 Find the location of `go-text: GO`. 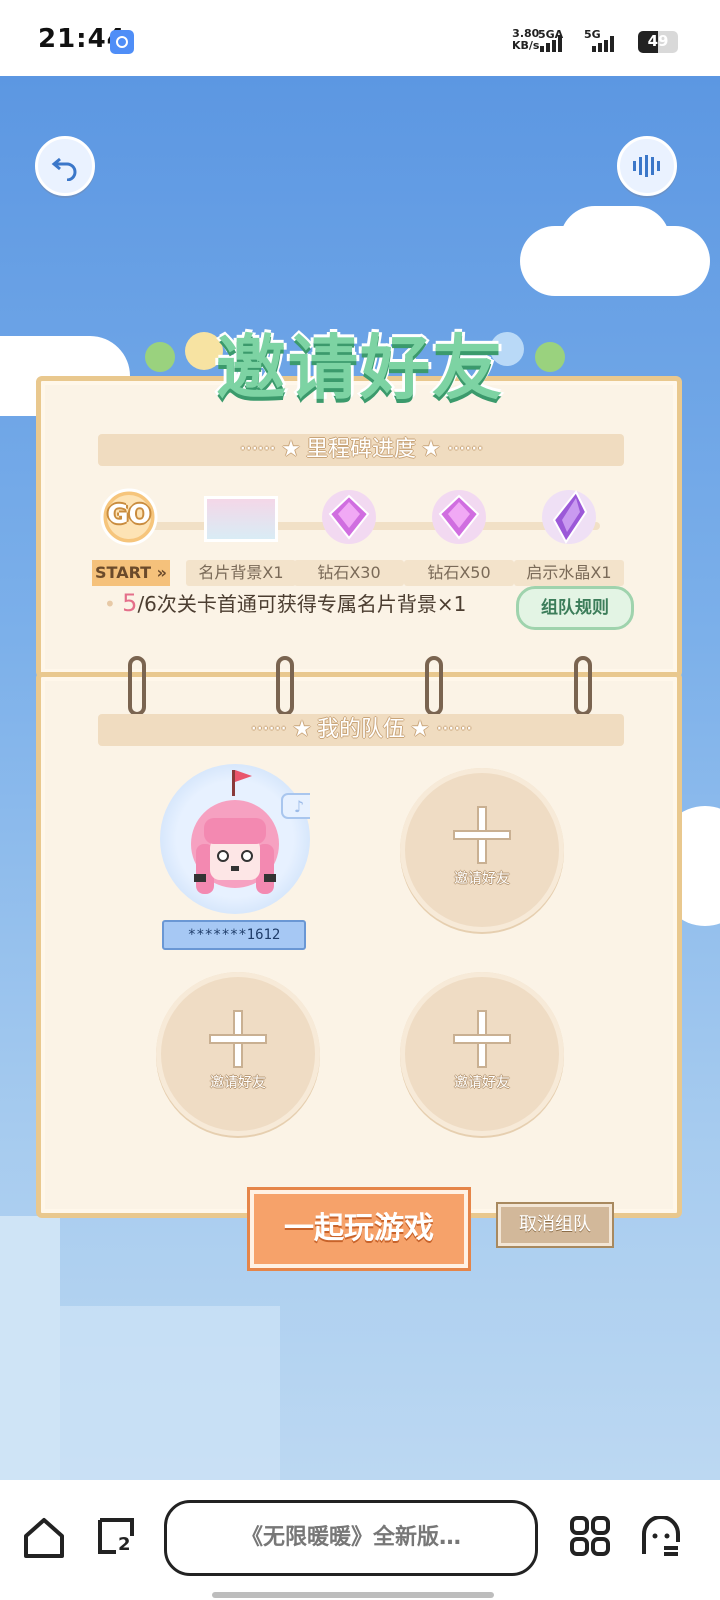

go-text: GO is located at coordinates (129, 515).